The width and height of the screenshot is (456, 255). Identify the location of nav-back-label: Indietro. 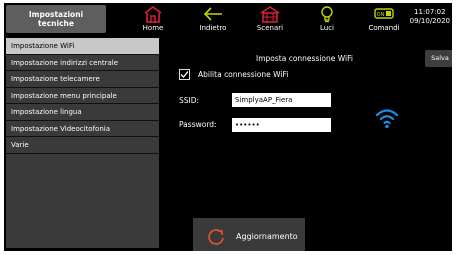
(213, 28).